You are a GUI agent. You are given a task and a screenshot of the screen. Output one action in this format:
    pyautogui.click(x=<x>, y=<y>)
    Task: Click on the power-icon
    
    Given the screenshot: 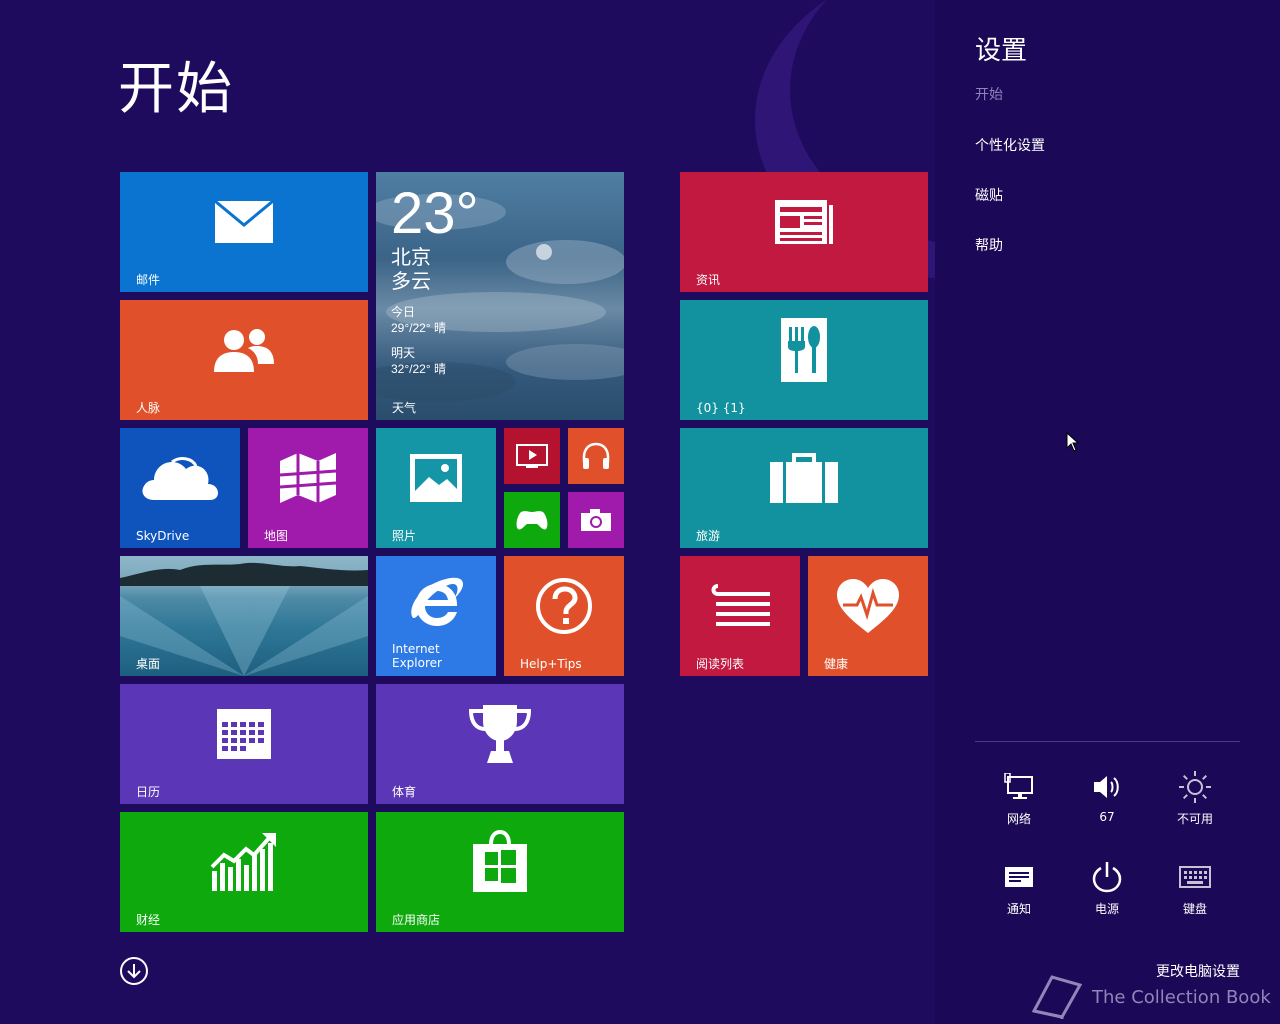 What is the action you would take?
    pyautogui.click(x=1107, y=877)
    